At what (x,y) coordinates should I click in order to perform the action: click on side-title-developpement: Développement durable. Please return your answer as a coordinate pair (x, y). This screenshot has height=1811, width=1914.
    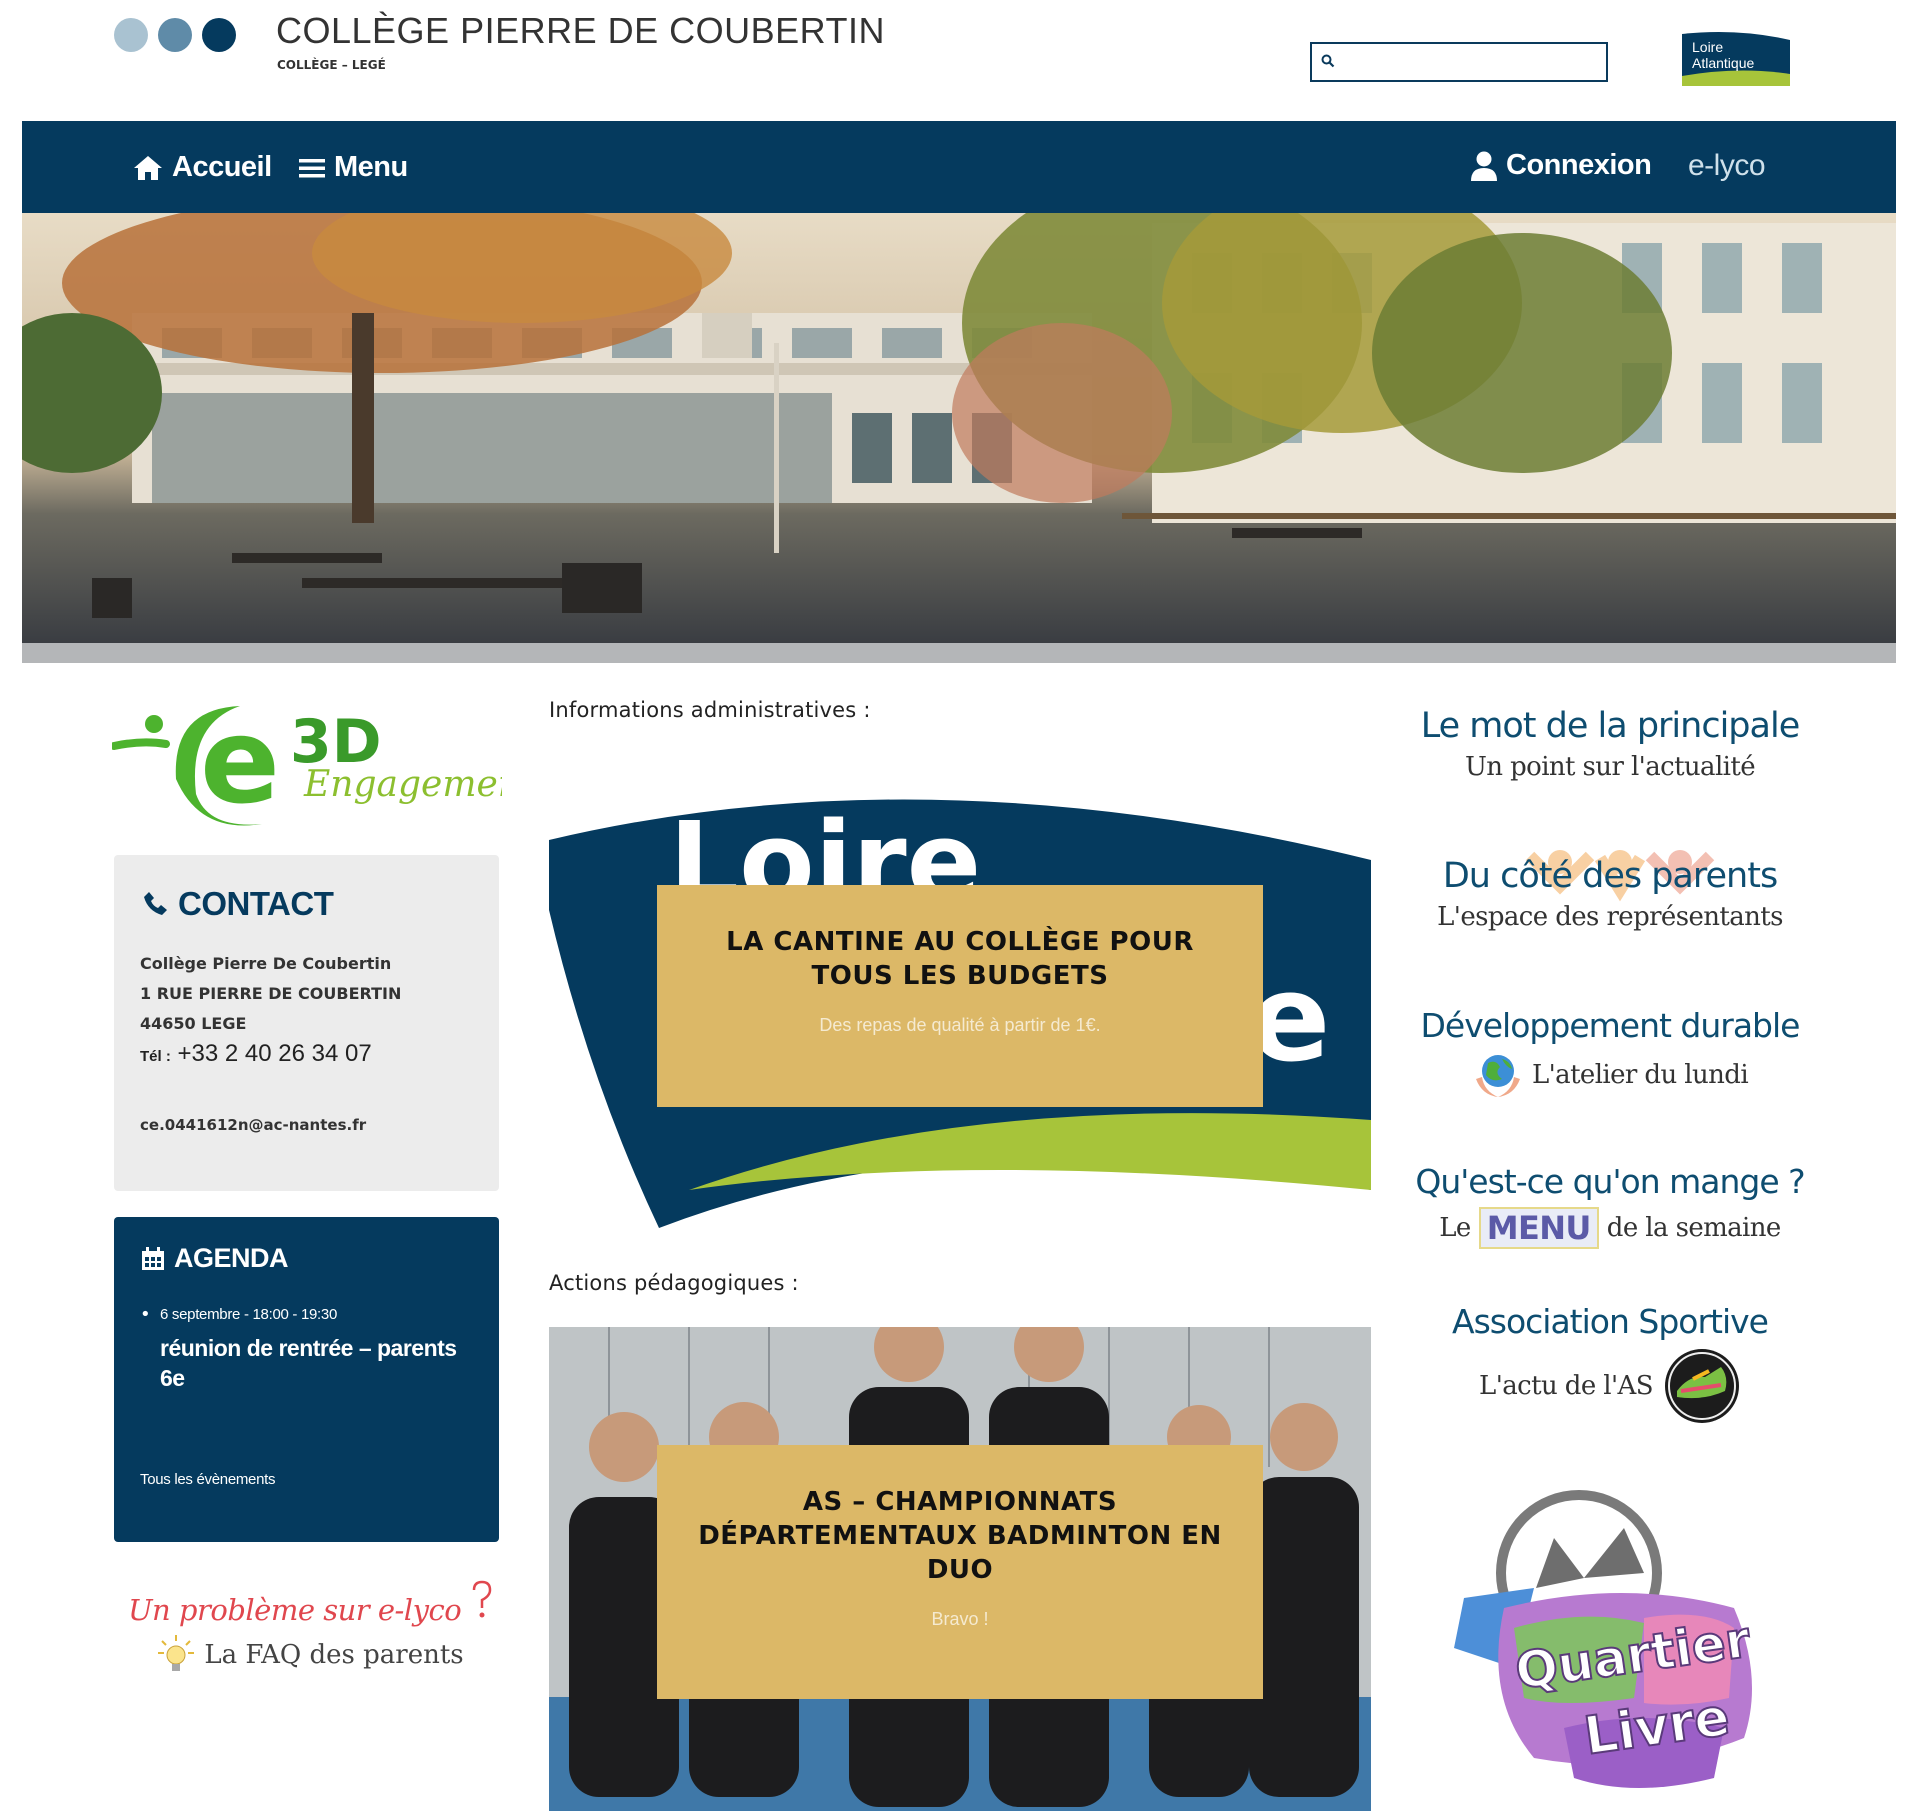
    Looking at the image, I should click on (1610, 1025).